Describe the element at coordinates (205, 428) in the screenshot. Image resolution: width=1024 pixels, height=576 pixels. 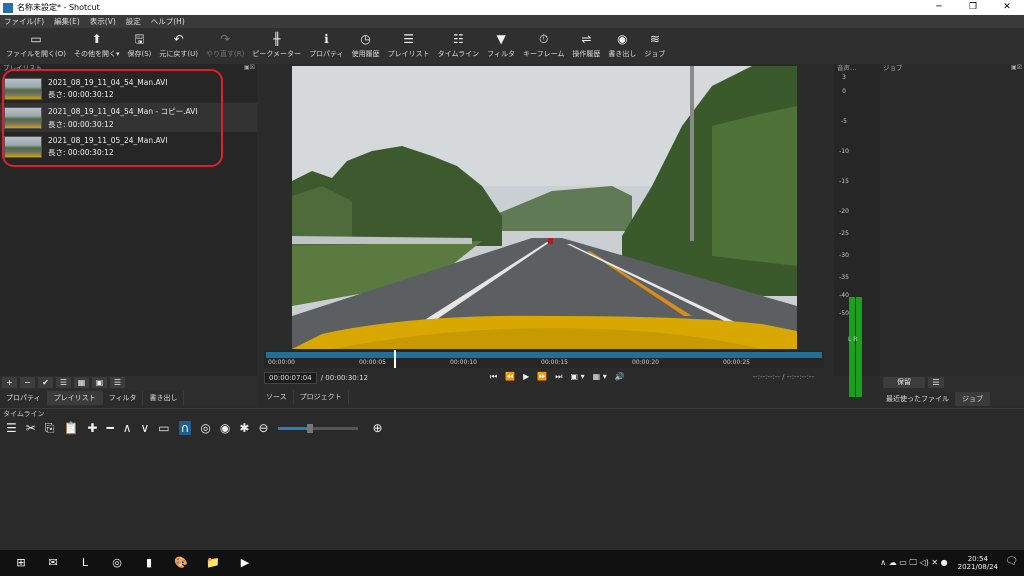
I see `scrub-icon: ◎` at that location.